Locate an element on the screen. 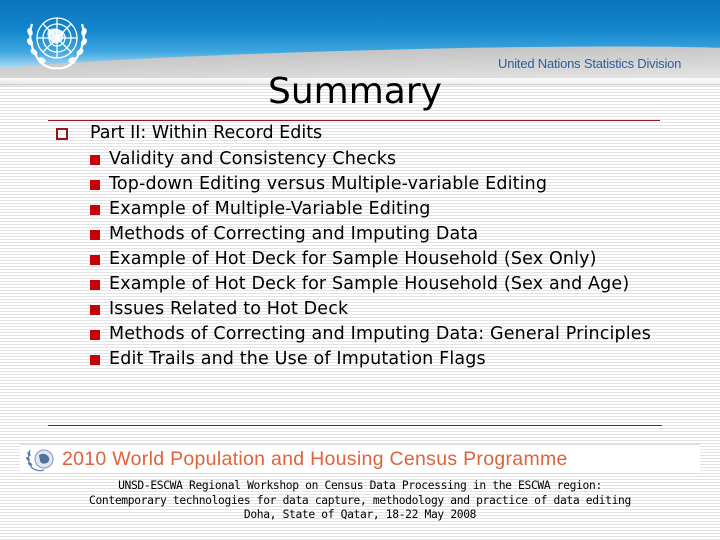 This screenshot has width=720, height=540. title-divider is located at coordinates (354, 120).